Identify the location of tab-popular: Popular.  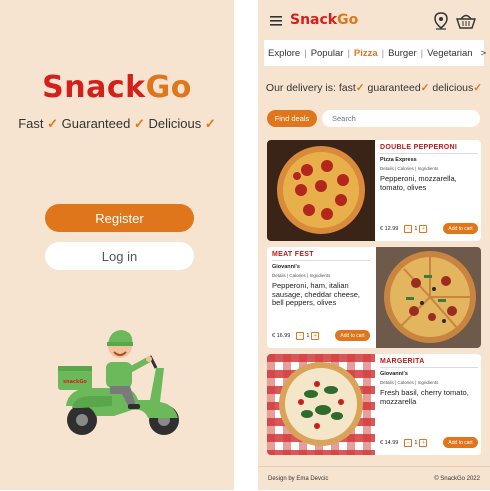
(327, 53).